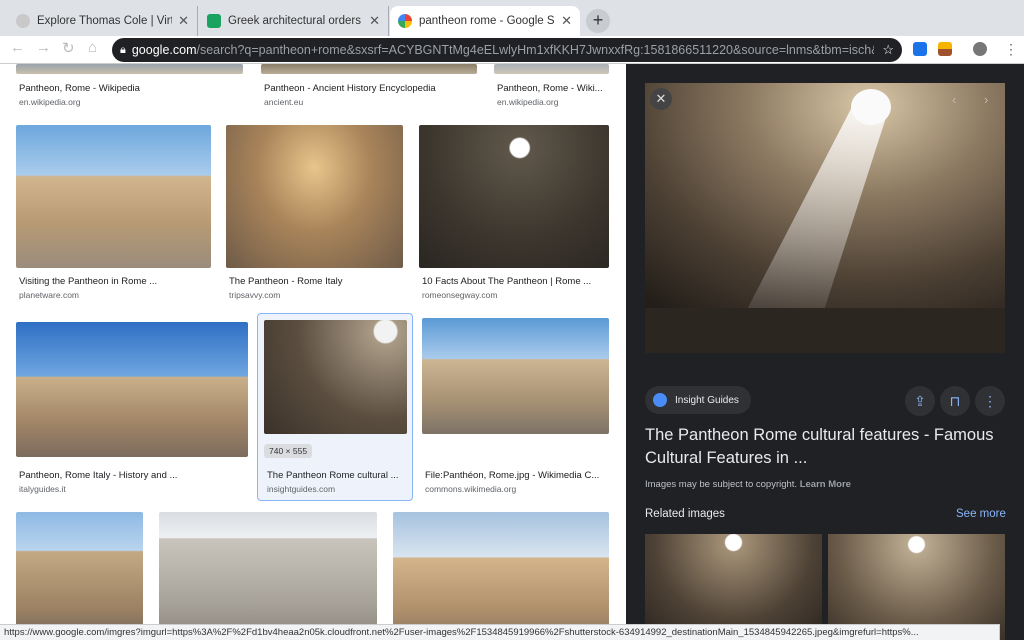 The width and height of the screenshot is (1024, 640). I want to click on tab-thomas-cole: Explore Thomas Cole | Virtual C ✕, so click(103, 21).